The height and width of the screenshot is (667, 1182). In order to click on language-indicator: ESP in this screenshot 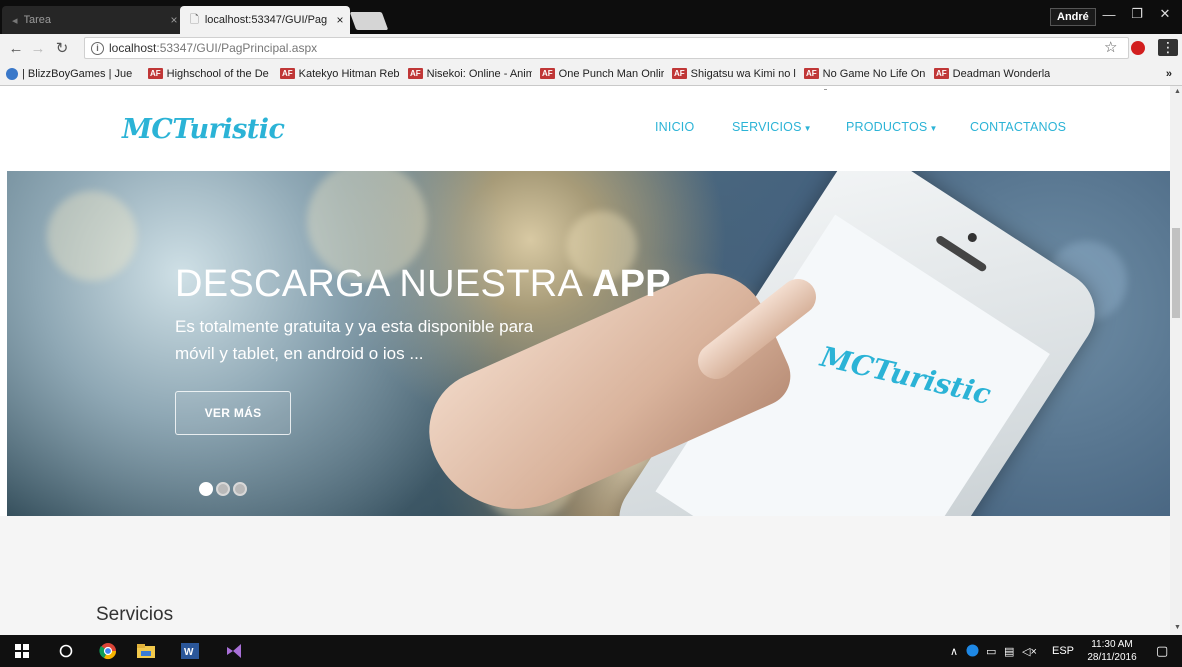, I will do `click(1063, 651)`.